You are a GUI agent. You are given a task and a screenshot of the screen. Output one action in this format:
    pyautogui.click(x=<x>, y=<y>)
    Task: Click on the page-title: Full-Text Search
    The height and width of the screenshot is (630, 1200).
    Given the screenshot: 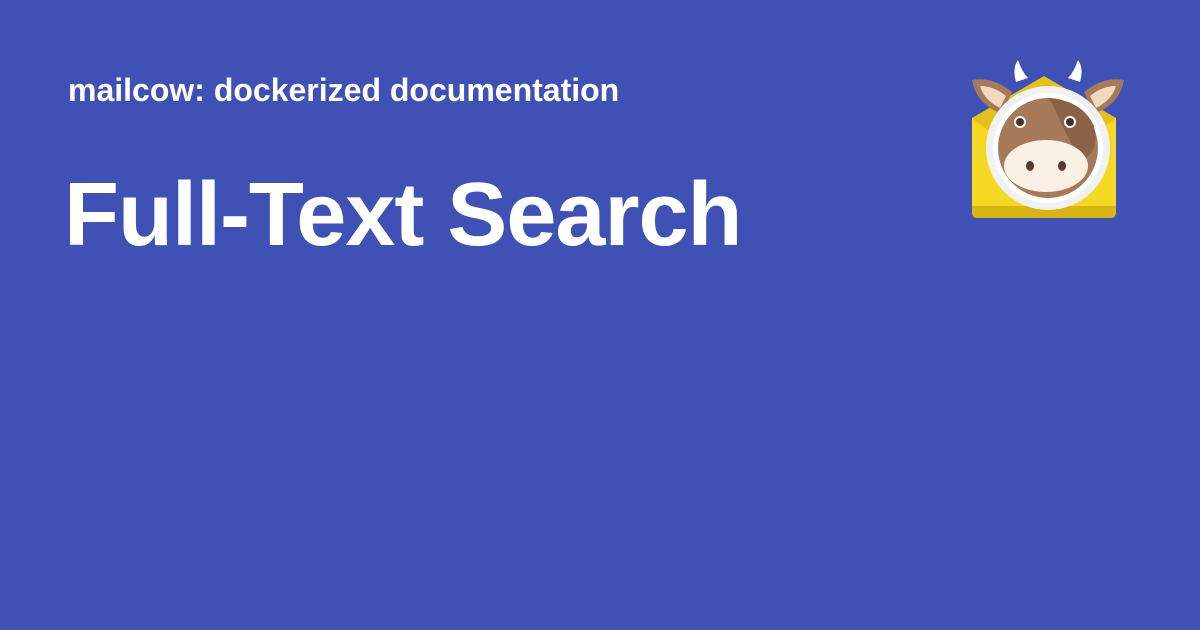 What is the action you would take?
    pyautogui.click(x=403, y=215)
    